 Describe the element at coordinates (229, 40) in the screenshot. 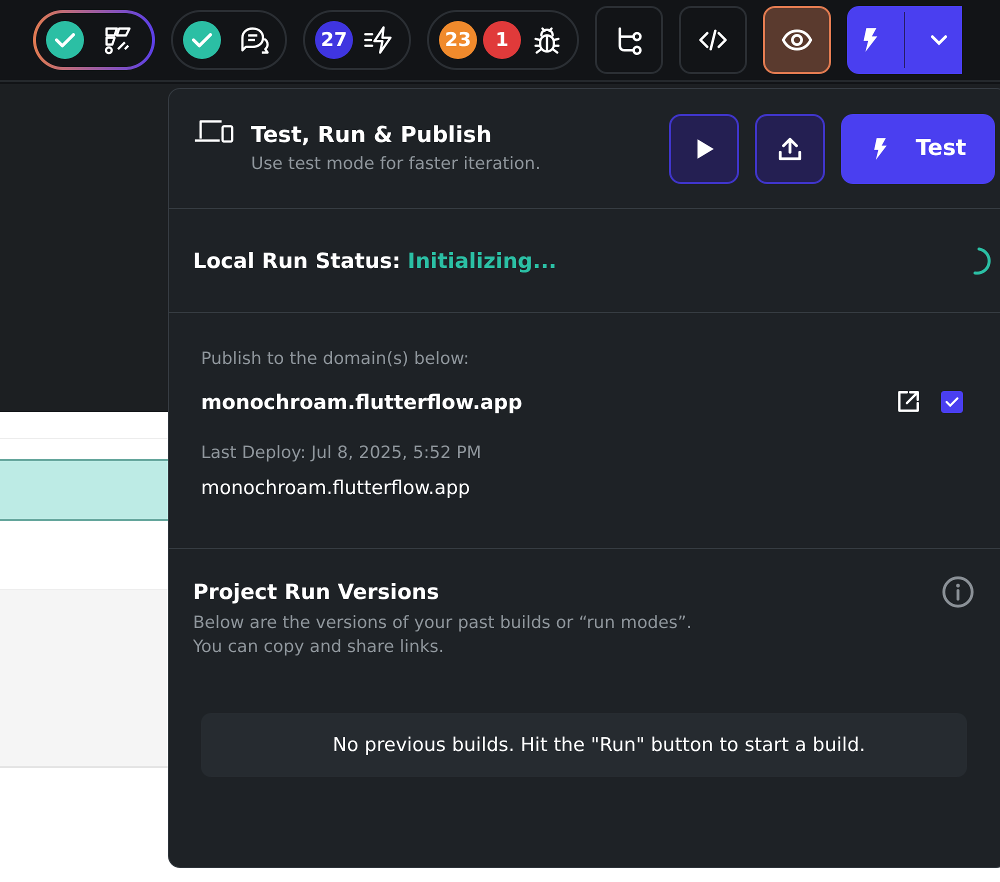

I see `status-pill` at that location.